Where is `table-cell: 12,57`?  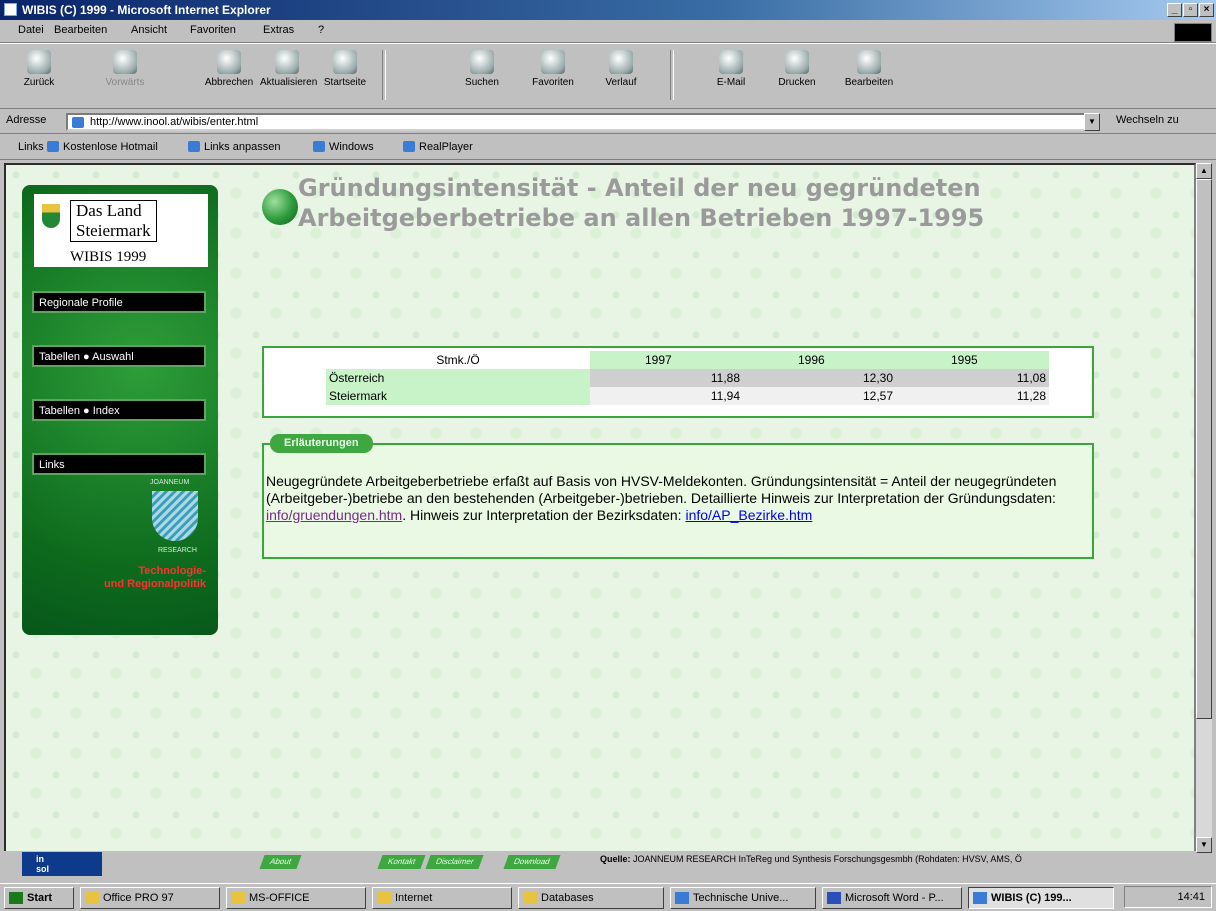
table-cell: 12,57 is located at coordinates (819, 396).